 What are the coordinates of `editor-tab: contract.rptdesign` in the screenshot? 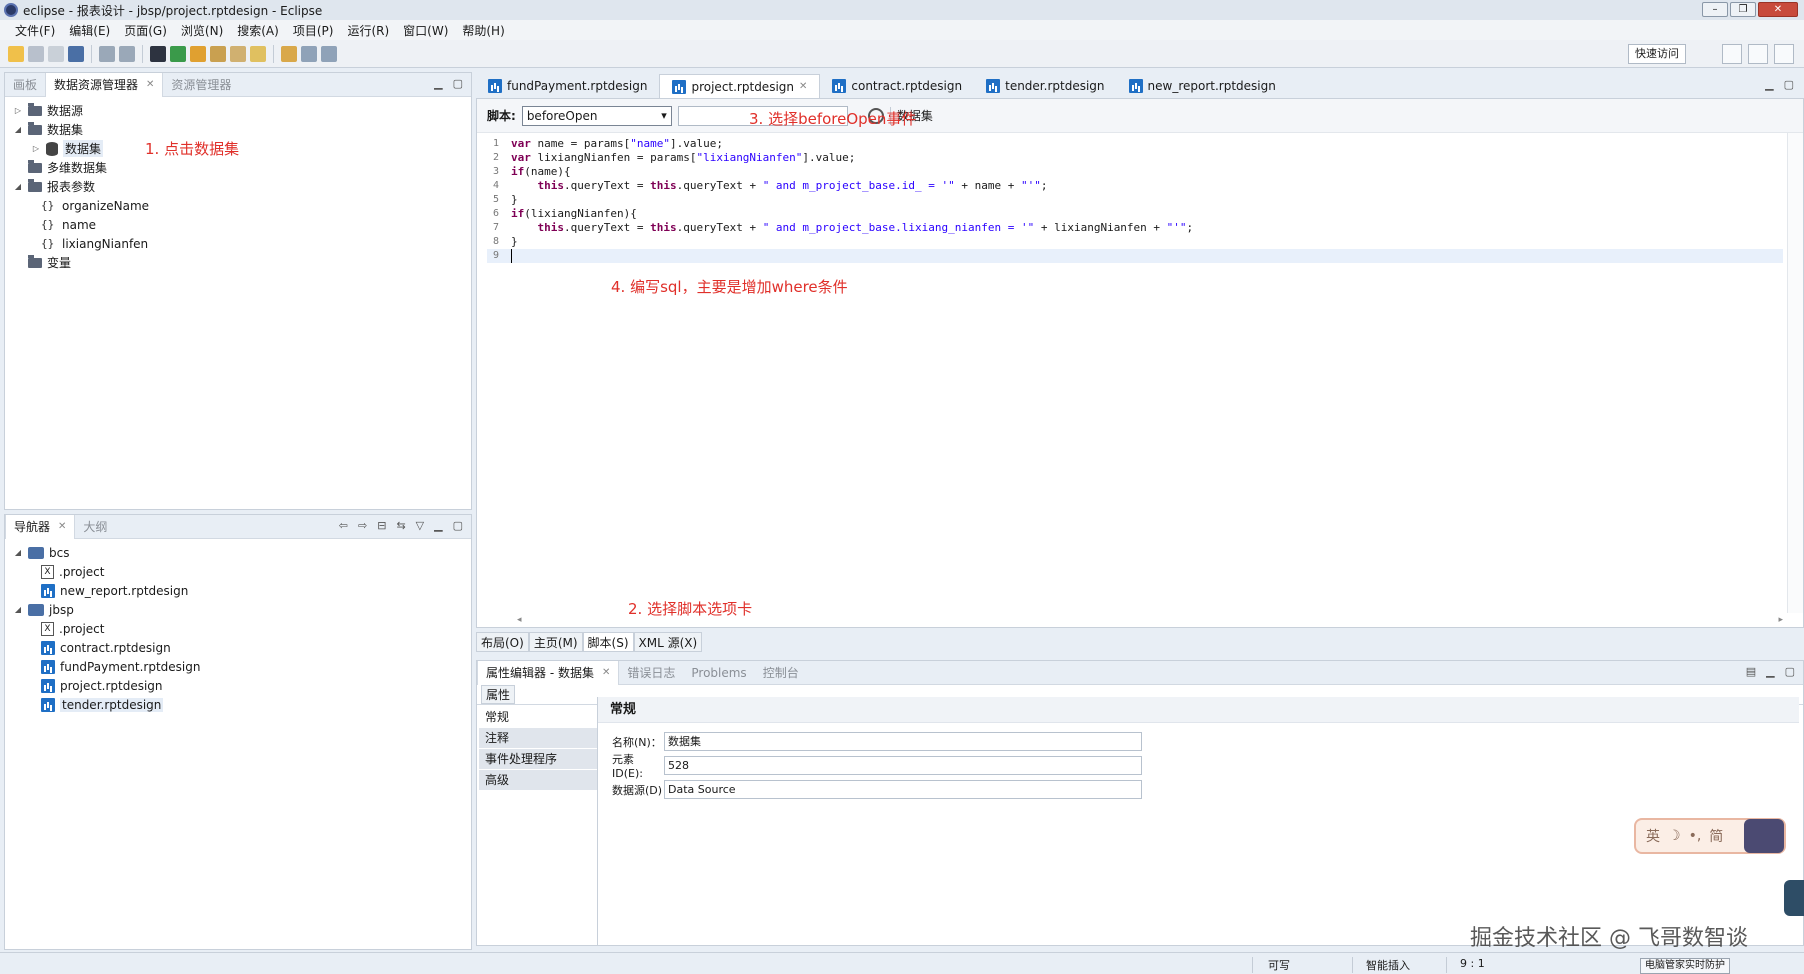 It's located at (897, 86).